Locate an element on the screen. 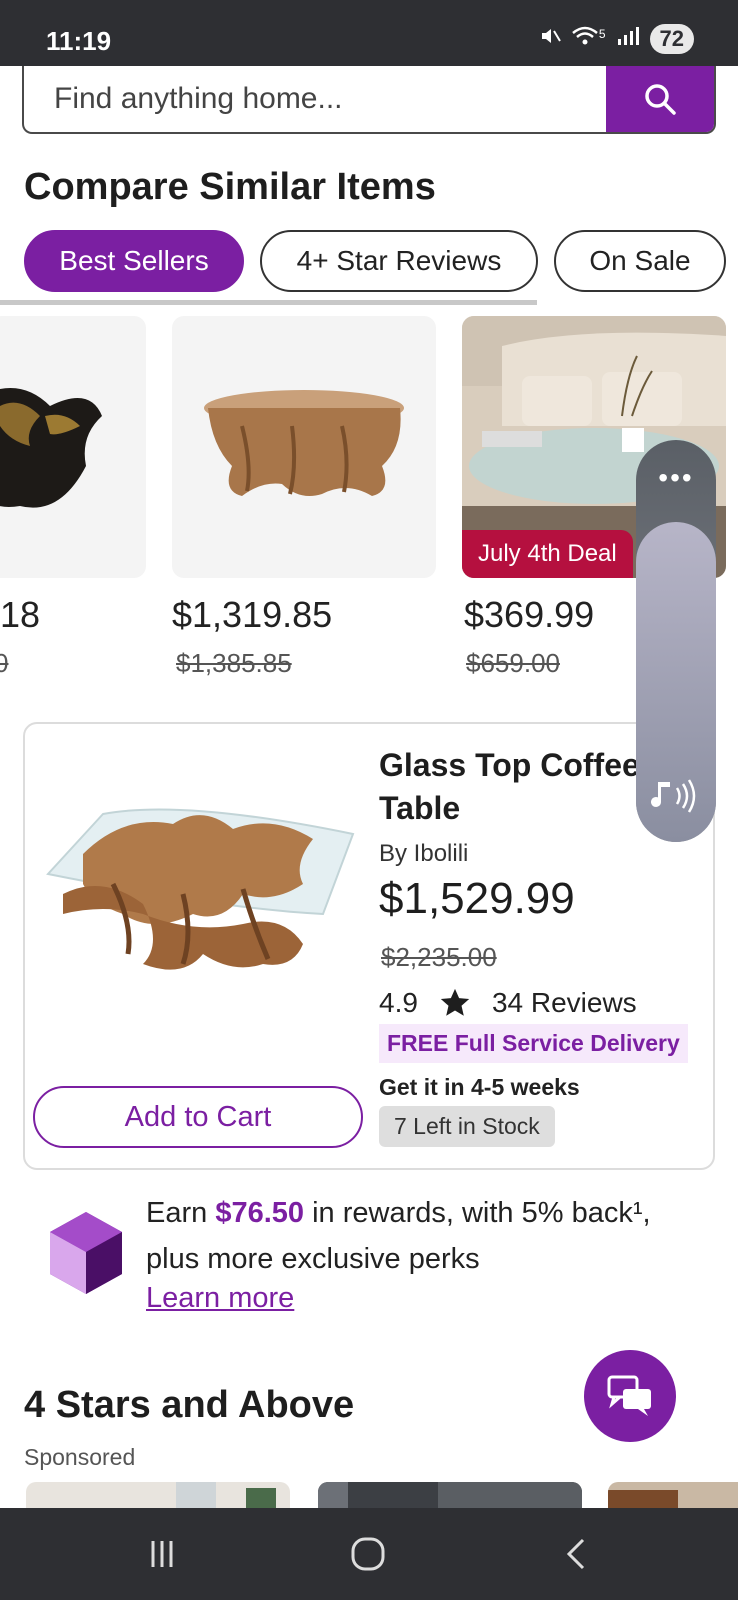 The image size is (738, 1600). recent-apps-icon is located at coordinates (162, 1554).